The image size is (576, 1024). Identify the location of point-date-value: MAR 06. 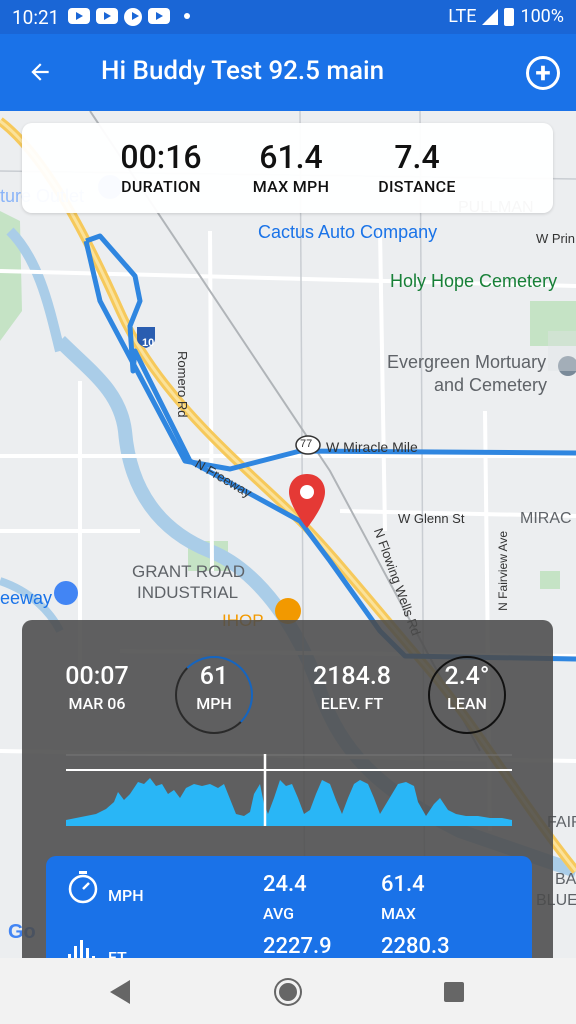
(97, 703).